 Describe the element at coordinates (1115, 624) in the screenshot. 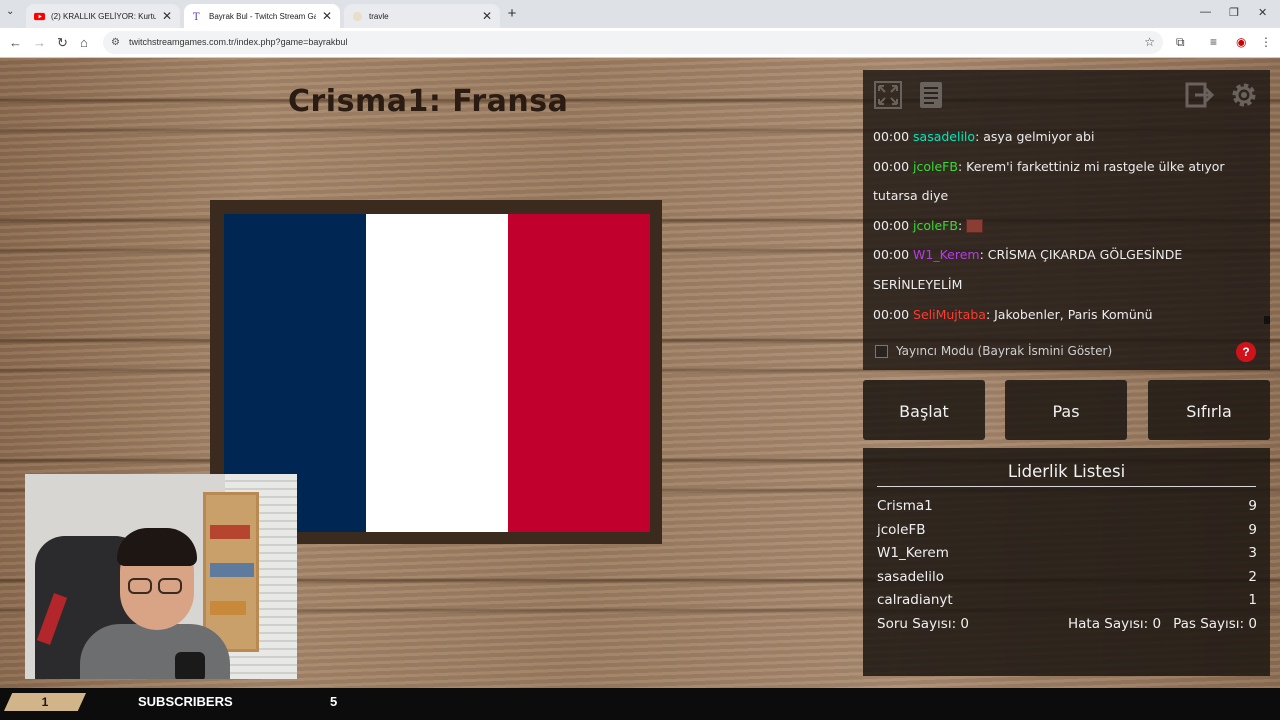

I see `error-count: Hata Sayısı: 0` at that location.